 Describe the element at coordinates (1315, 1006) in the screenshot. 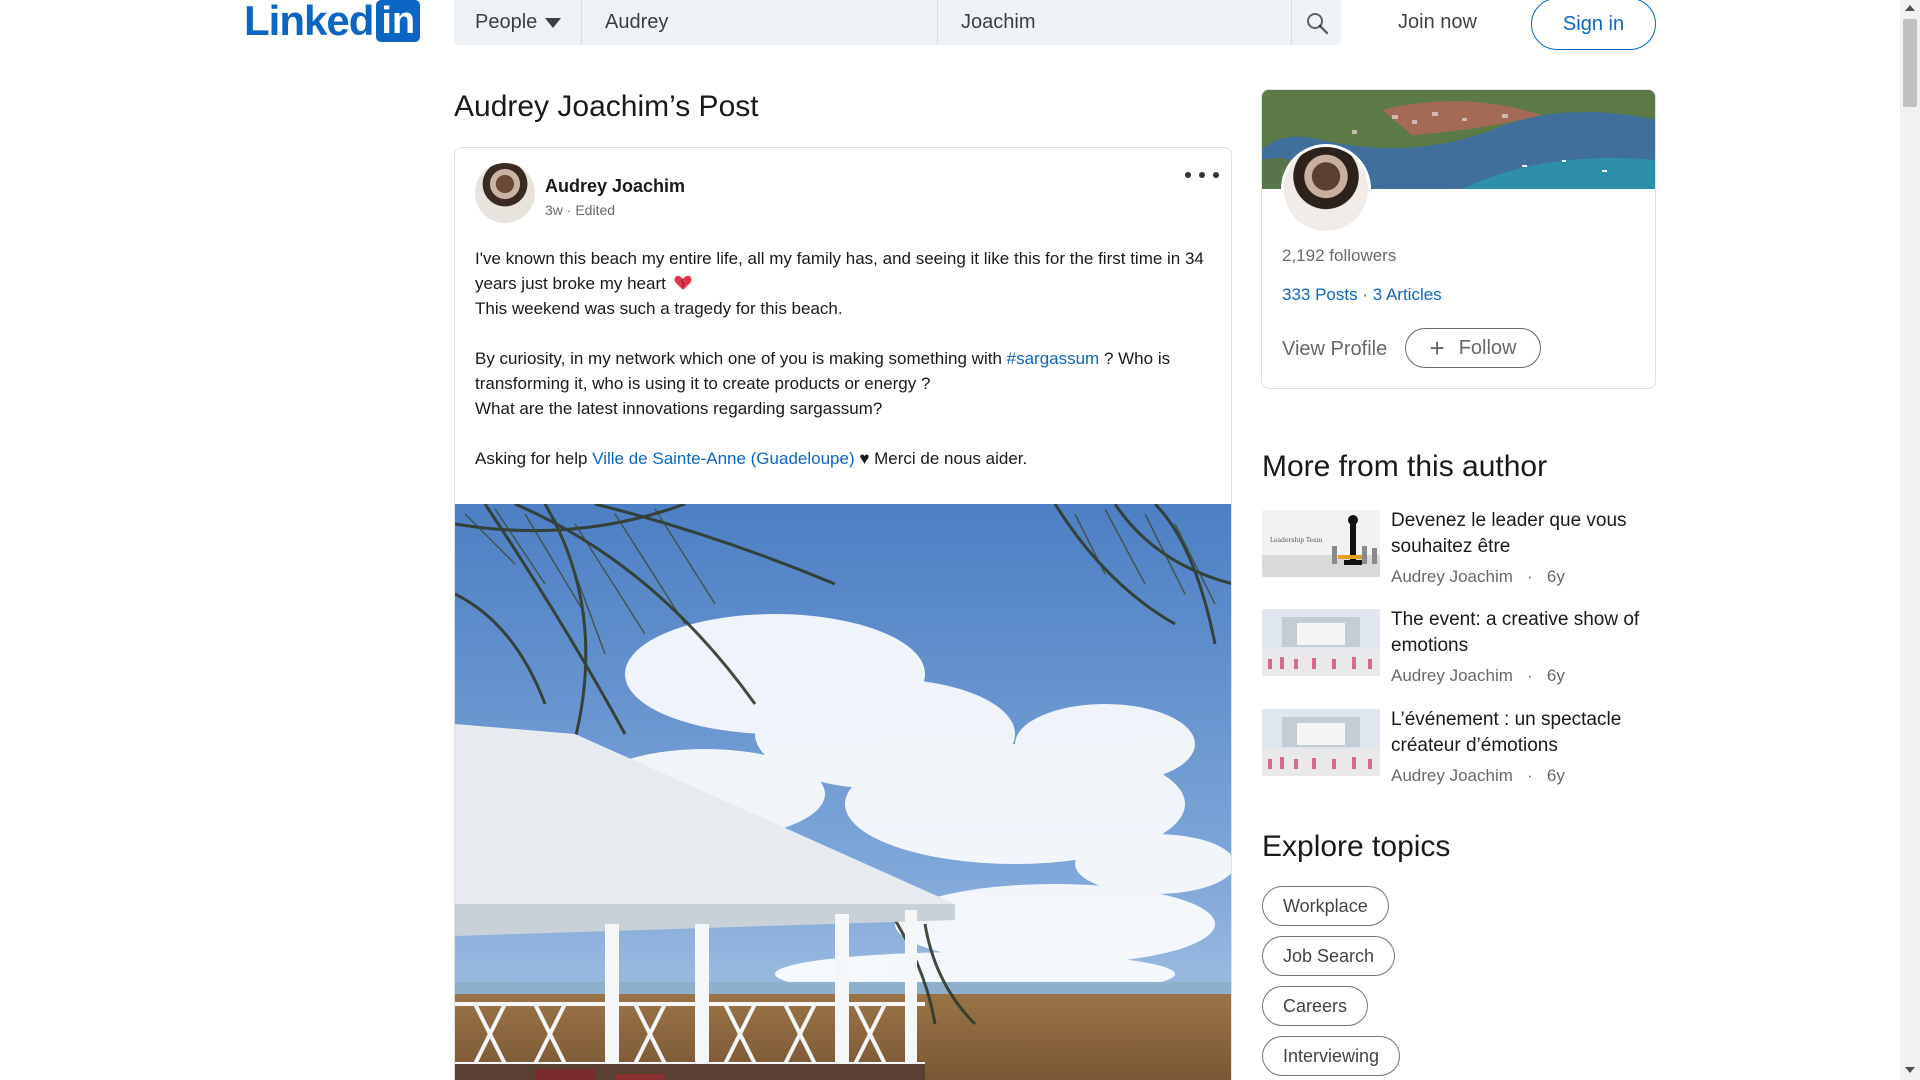

I see `topic-pill-careers: Careers` at that location.